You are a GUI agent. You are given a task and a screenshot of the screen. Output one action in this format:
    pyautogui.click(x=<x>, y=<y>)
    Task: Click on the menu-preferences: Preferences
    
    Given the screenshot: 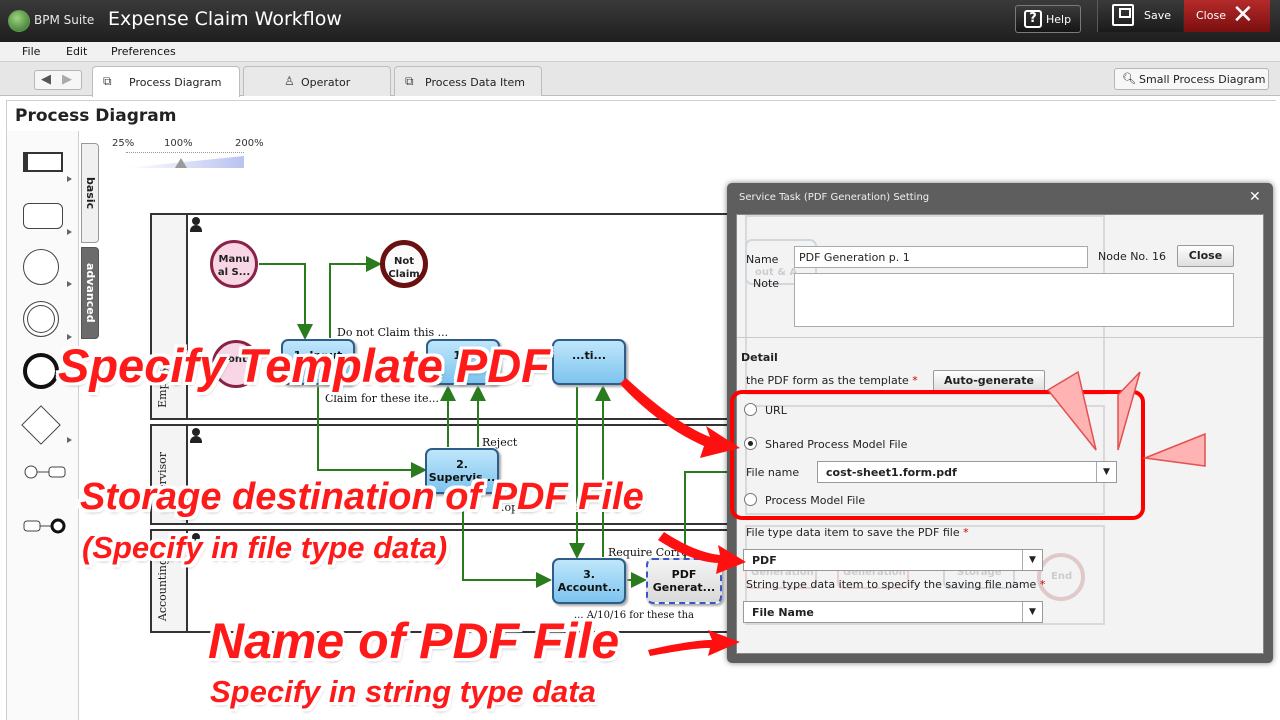 What is the action you would take?
    pyautogui.click(x=143, y=51)
    